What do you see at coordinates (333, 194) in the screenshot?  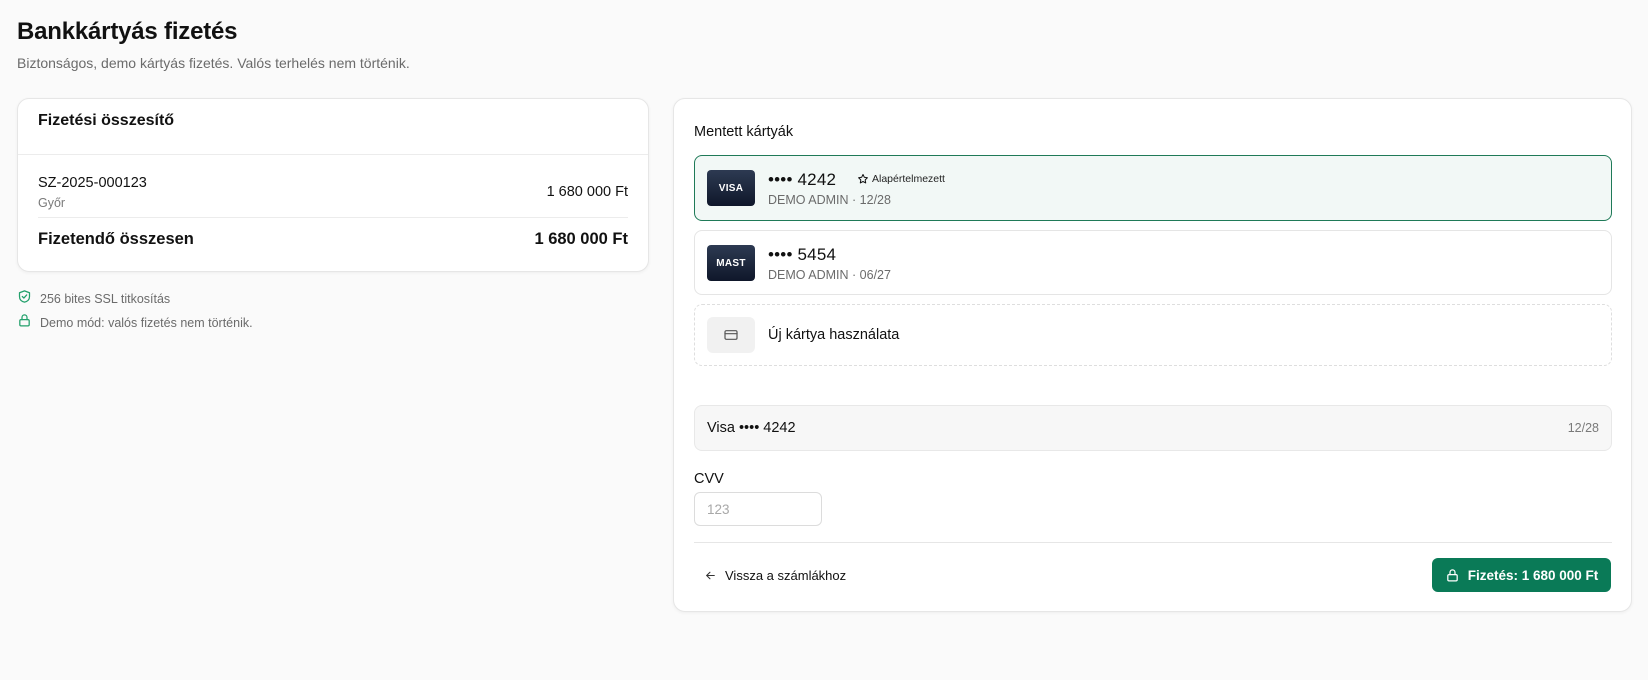 I see `invoice-row: SZ-2025-000123 Győr 1 680 000 Ft` at bounding box center [333, 194].